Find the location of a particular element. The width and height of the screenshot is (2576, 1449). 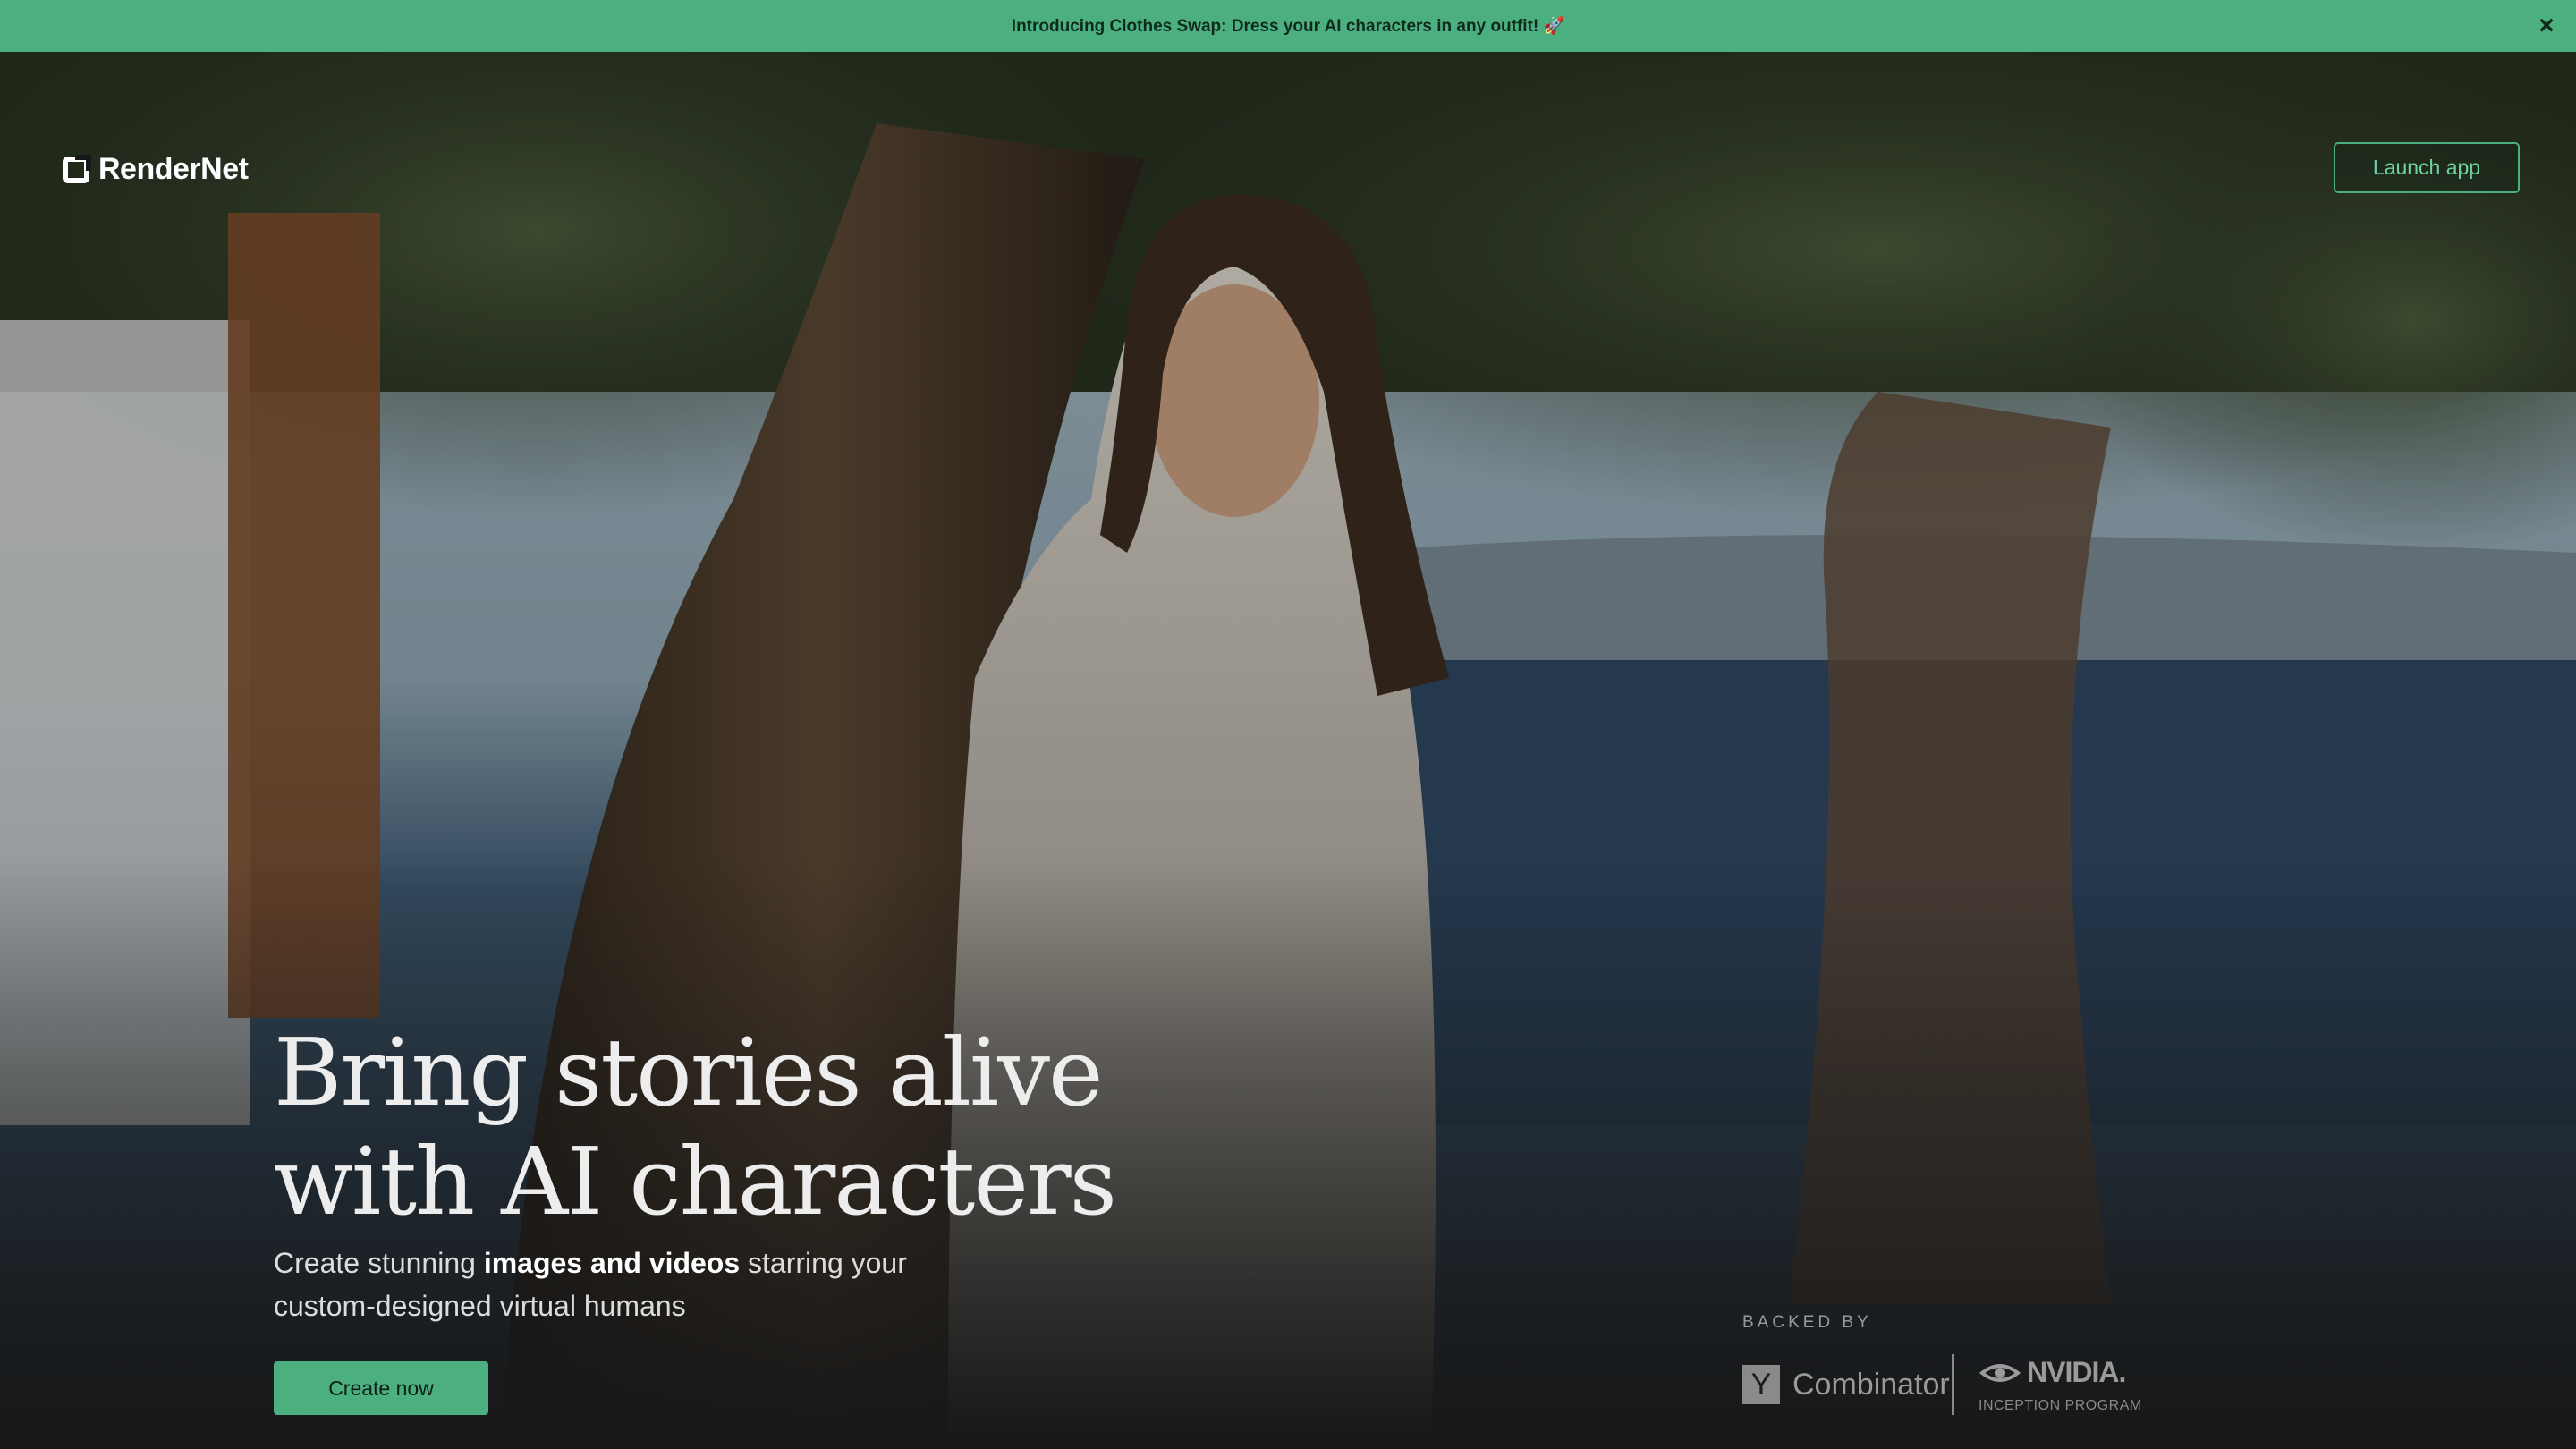

backed-by-label: BACKED BY is located at coordinates (1807, 1322).